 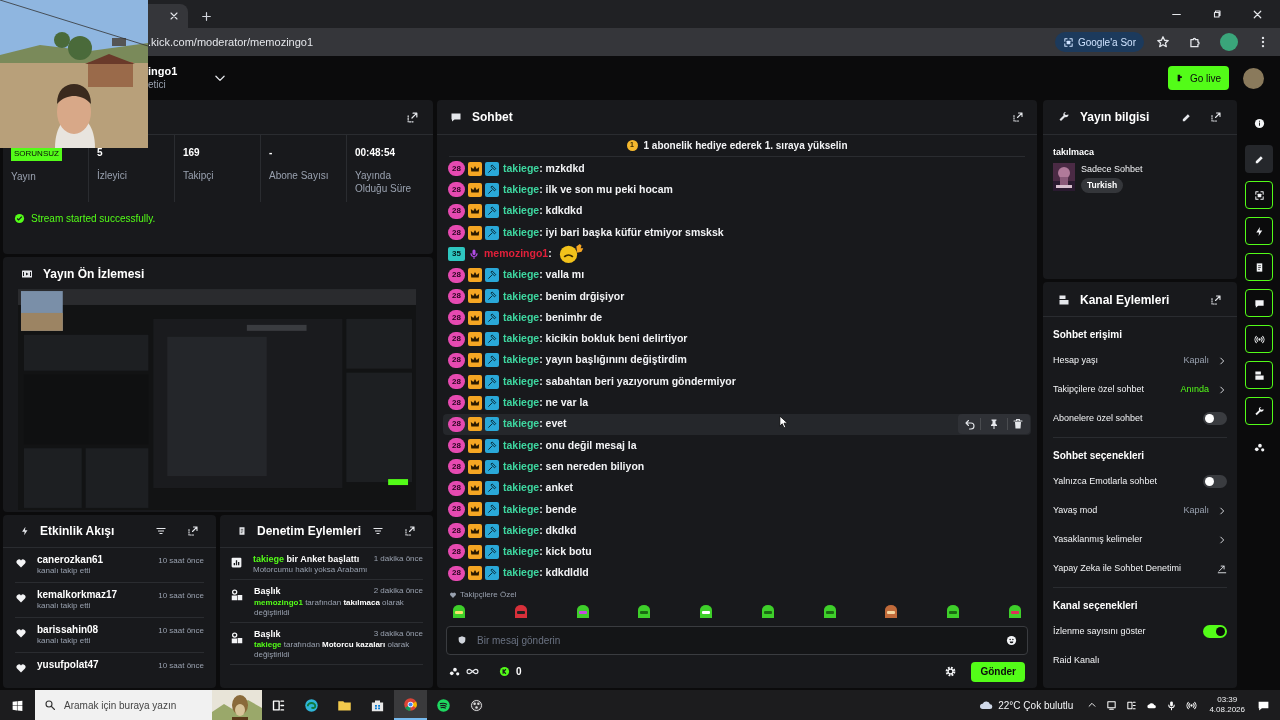 What do you see at coordinates (376, 153) in the screenshot?
I see `stat-value: 00:48:54` at bounding box center [376, 153].